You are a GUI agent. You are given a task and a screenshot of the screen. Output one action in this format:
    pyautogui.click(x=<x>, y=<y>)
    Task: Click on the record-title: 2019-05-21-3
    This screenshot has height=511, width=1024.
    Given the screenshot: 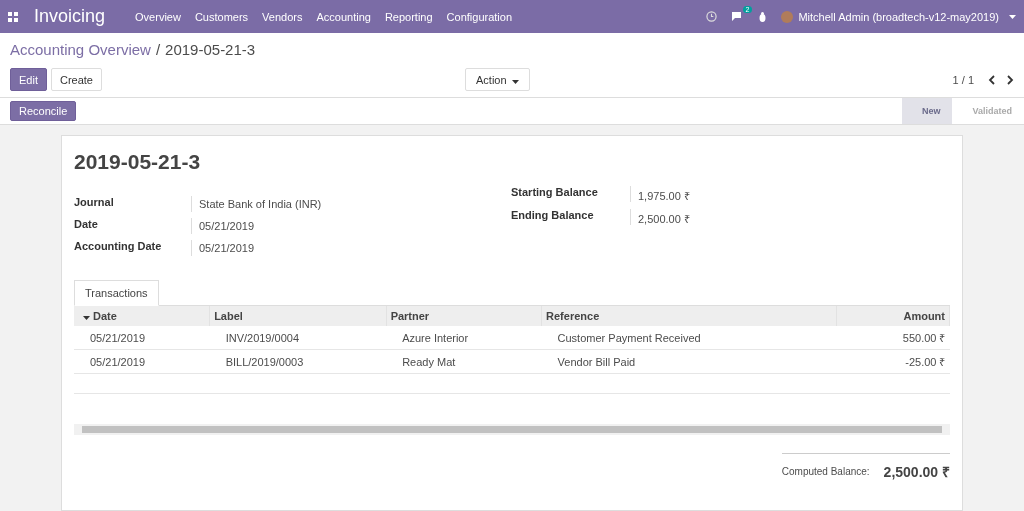 What is the action you would take?
    pyautogui.click(x=138, y=162)
    